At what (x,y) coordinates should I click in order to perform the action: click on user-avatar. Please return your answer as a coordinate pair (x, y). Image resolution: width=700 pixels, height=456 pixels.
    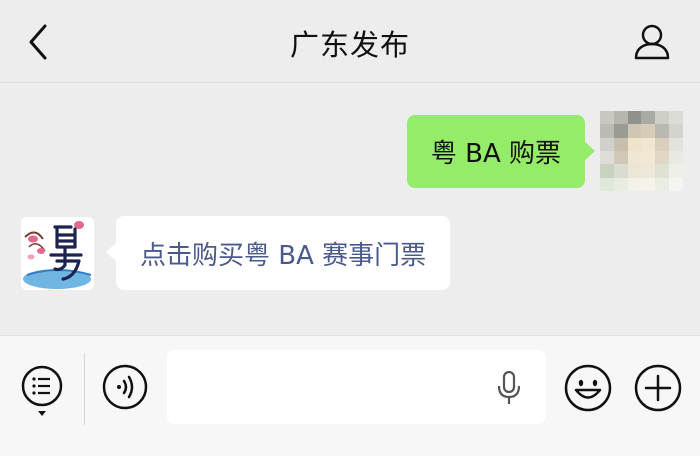
    Looking at the image, I should click on (641, 151).